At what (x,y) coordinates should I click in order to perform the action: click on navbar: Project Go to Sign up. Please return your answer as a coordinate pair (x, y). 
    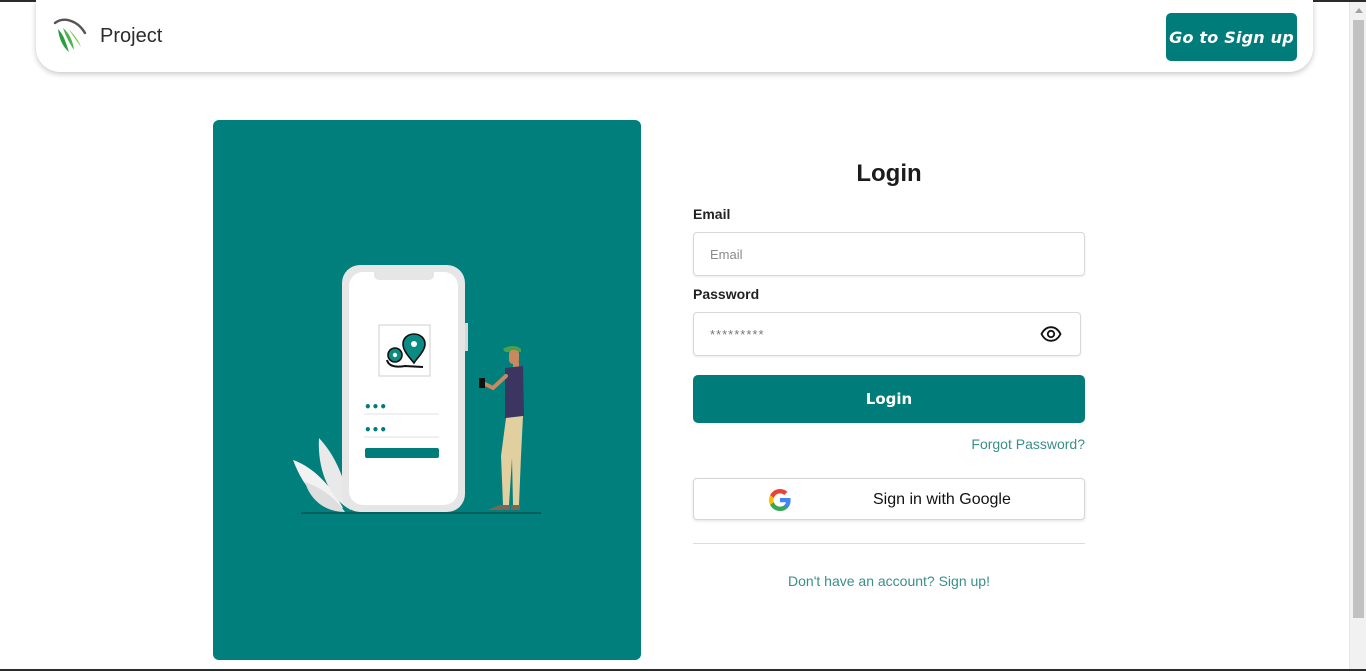
    Looking at the image, I should click on (674, 36).